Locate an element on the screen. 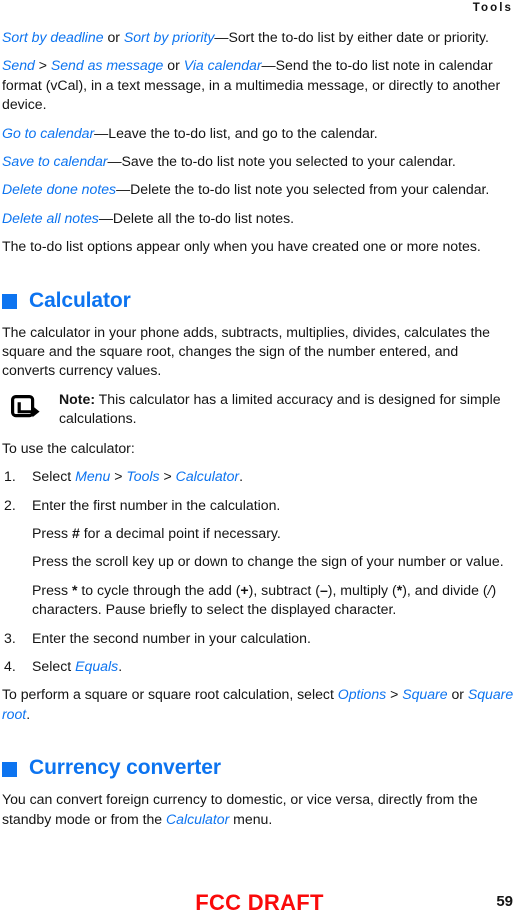 The image size is (519, 916). step-number: 3. is located at coordinates (10, 637).